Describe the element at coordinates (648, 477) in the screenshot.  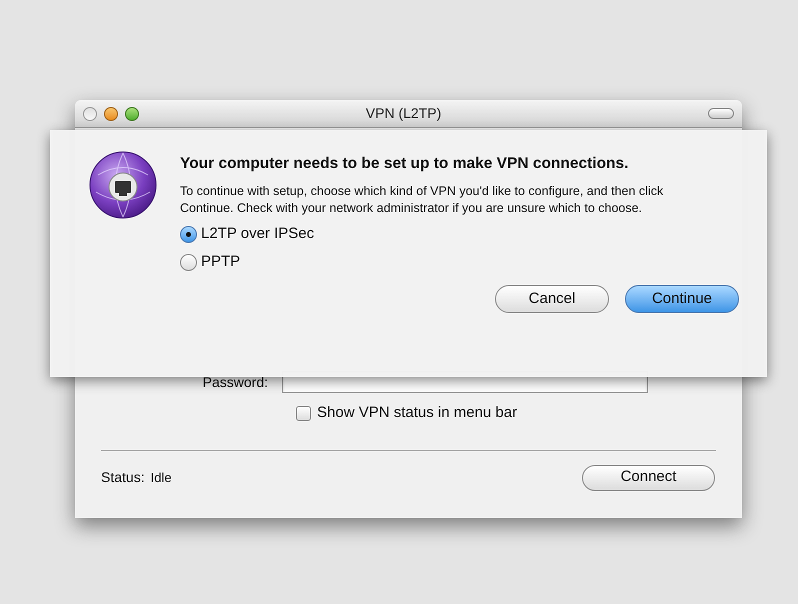
I see `connect-button: Connect` at that location.